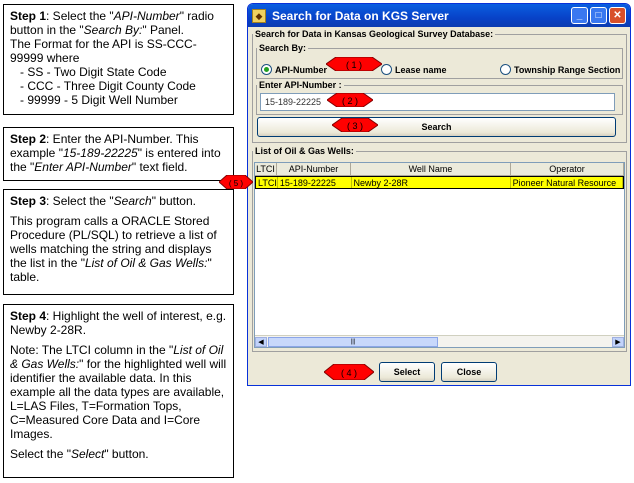 The image size is (634, 483). I want to click on well-list-title: List of Oil & Gas Wells:, so click(304, 151).